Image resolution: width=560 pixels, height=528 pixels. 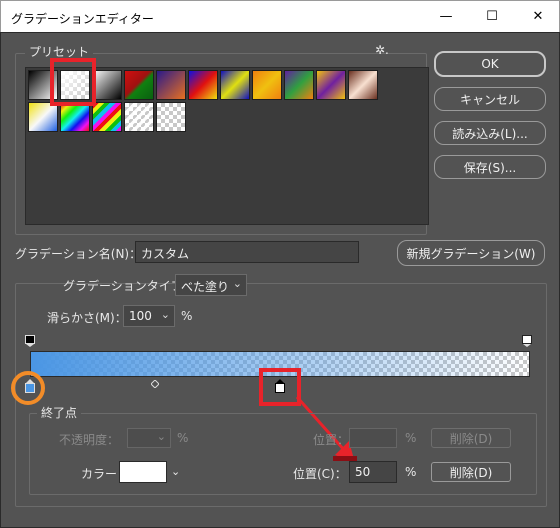 I want to click on minimize-icon: —, so click(x=446, y=16).